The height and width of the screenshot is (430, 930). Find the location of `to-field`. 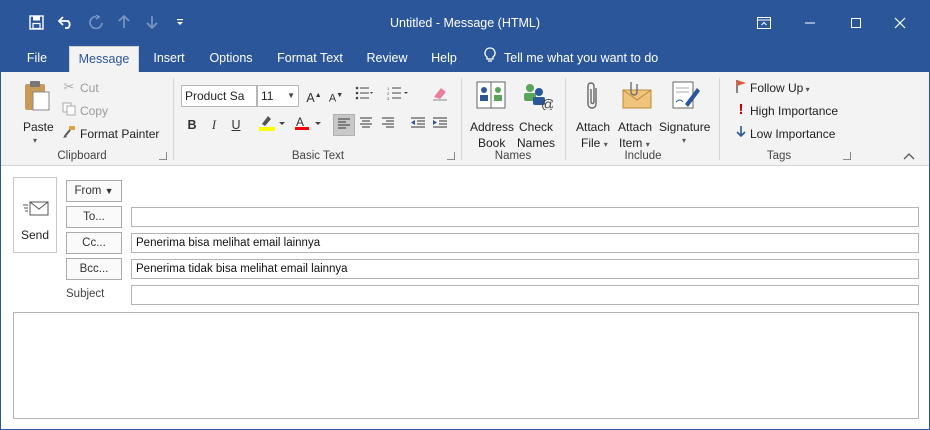

to-field is located at coordinates (525, 217).